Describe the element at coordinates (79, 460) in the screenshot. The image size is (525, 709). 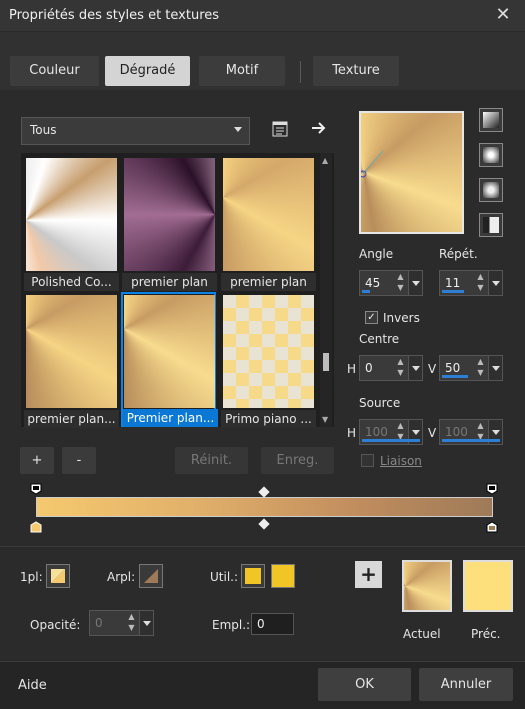
I see `remove-gradient-button: -` at that location.